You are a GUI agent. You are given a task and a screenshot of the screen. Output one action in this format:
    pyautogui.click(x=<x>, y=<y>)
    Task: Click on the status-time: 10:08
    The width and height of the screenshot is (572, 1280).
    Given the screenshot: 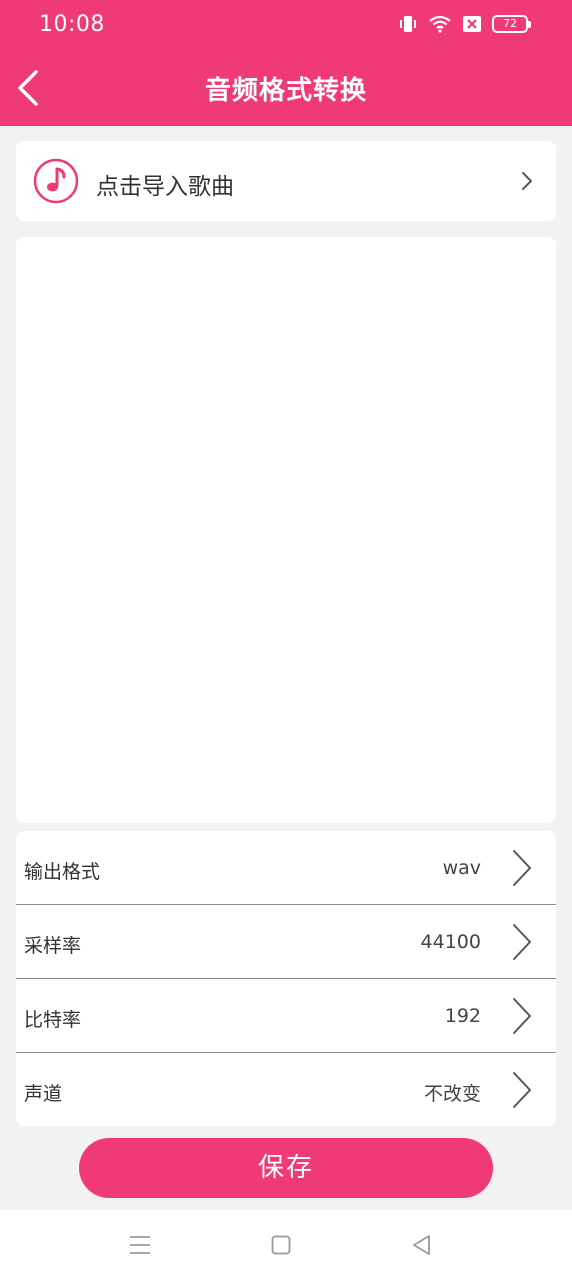 What is the action you would take?
    pyautogui.click(x=72, y=24)
    